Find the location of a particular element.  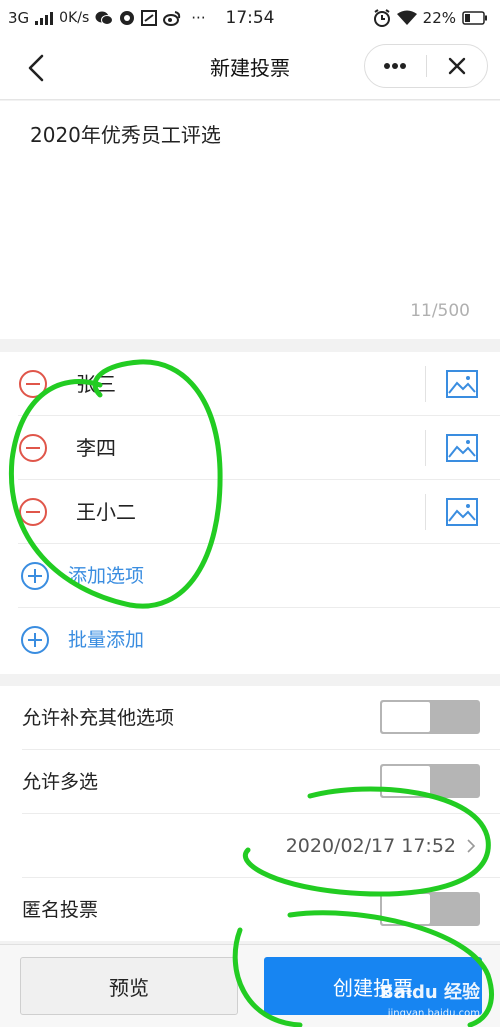

chevron-right-icon is located at coordinates (471, 846).